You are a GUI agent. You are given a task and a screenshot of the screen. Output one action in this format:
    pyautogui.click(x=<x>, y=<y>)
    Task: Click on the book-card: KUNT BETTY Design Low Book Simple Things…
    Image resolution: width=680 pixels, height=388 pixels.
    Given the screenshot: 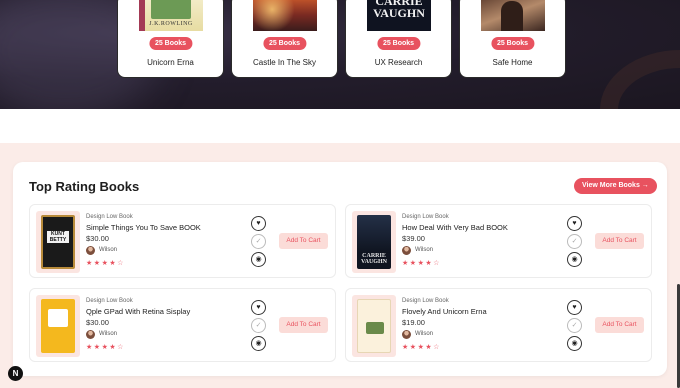 What is the action you would take?
    pyautogui.click(x=182, y=241)
    